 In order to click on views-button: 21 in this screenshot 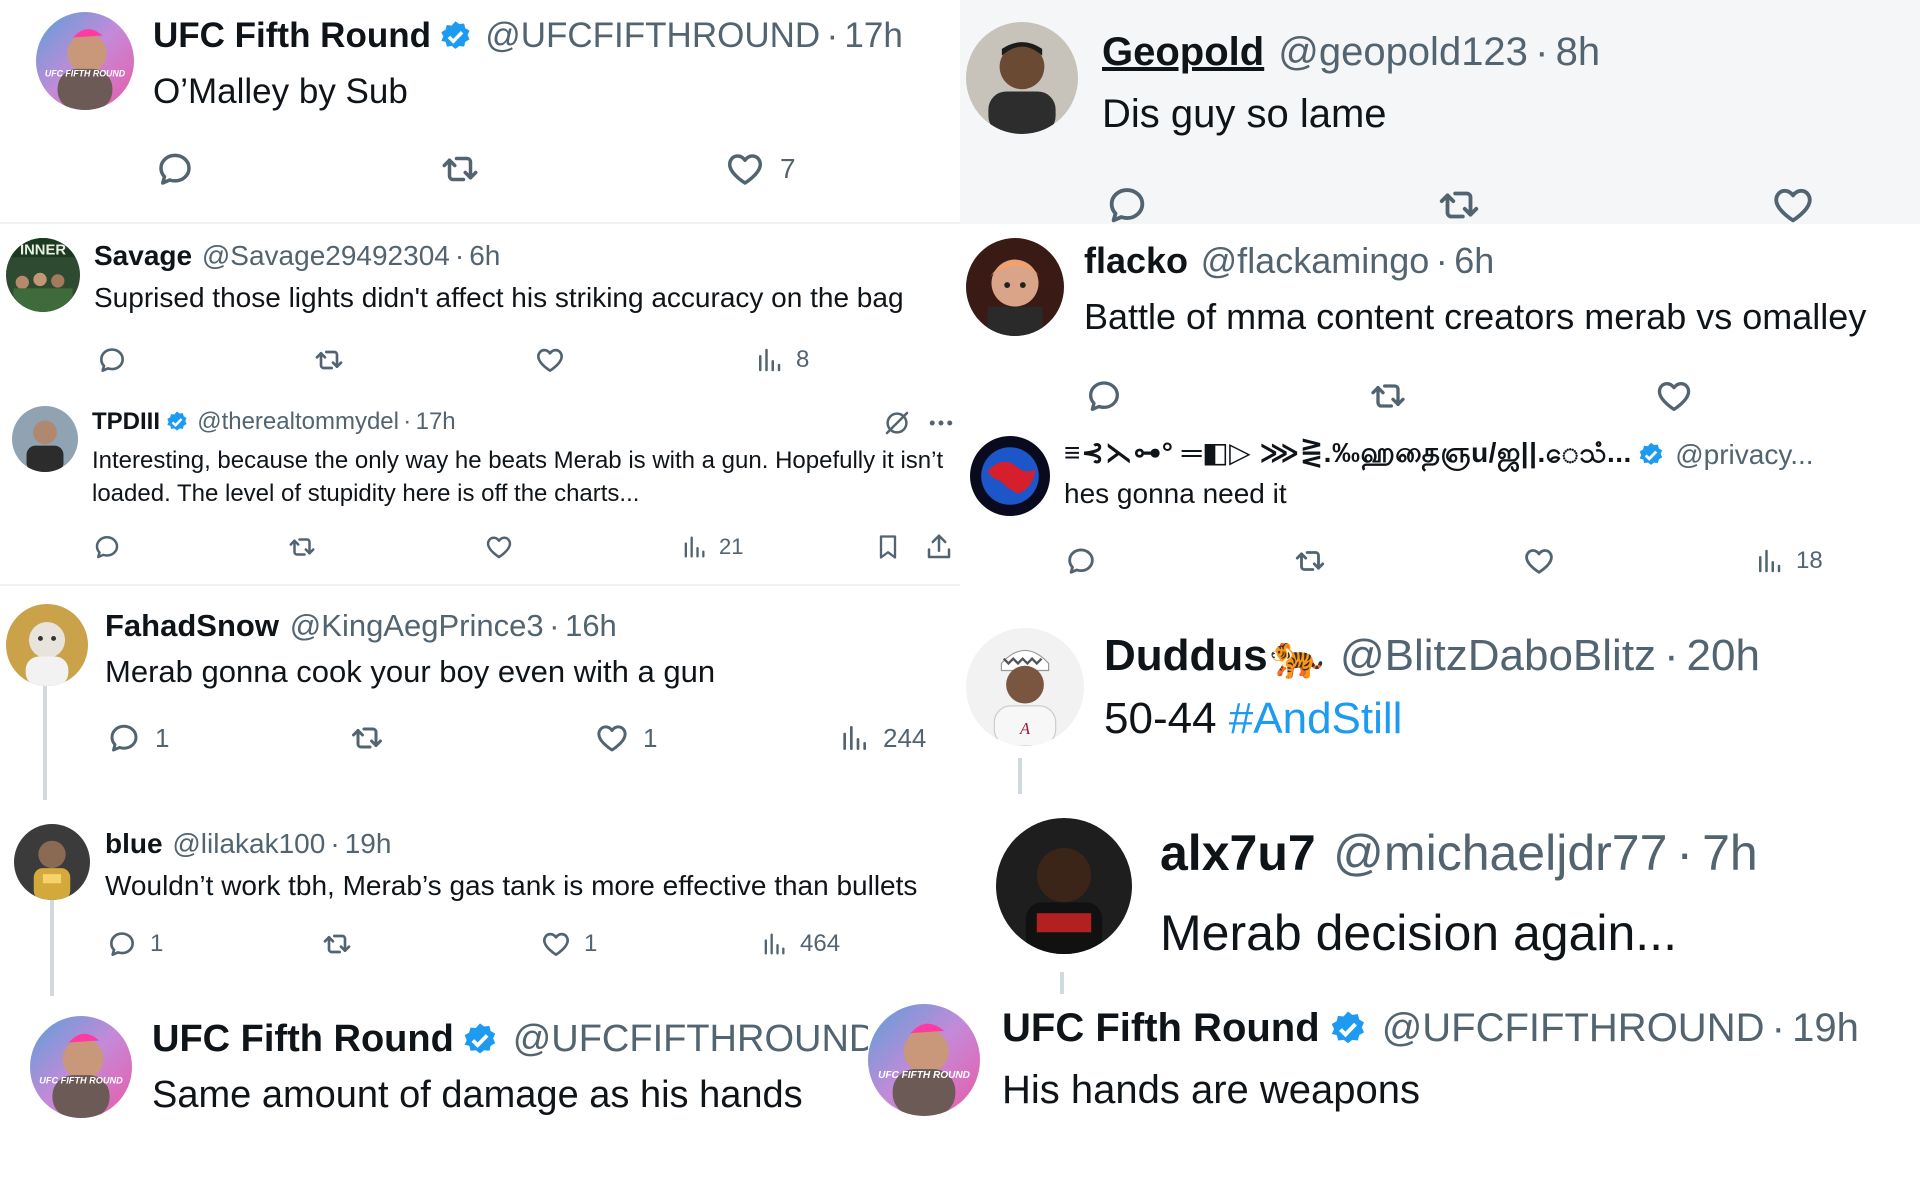, I will do `click(711, 547)`.